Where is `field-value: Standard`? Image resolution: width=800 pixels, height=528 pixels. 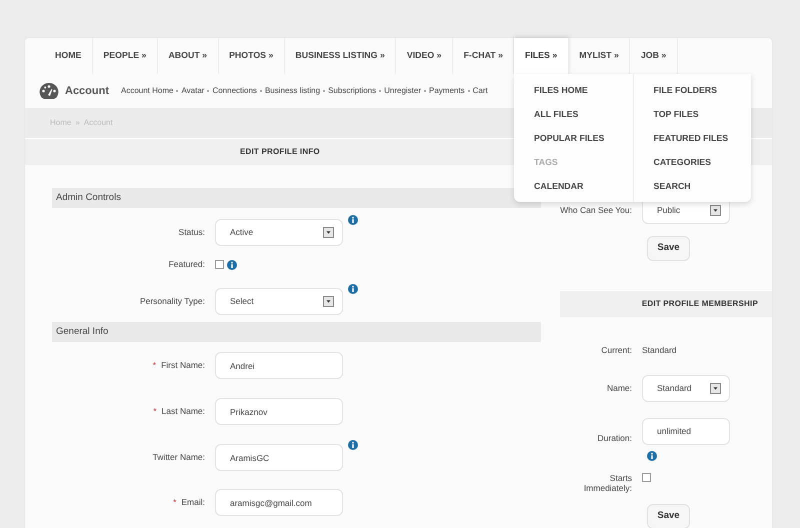 field-value: Standard is located at coordinates (660, 350).